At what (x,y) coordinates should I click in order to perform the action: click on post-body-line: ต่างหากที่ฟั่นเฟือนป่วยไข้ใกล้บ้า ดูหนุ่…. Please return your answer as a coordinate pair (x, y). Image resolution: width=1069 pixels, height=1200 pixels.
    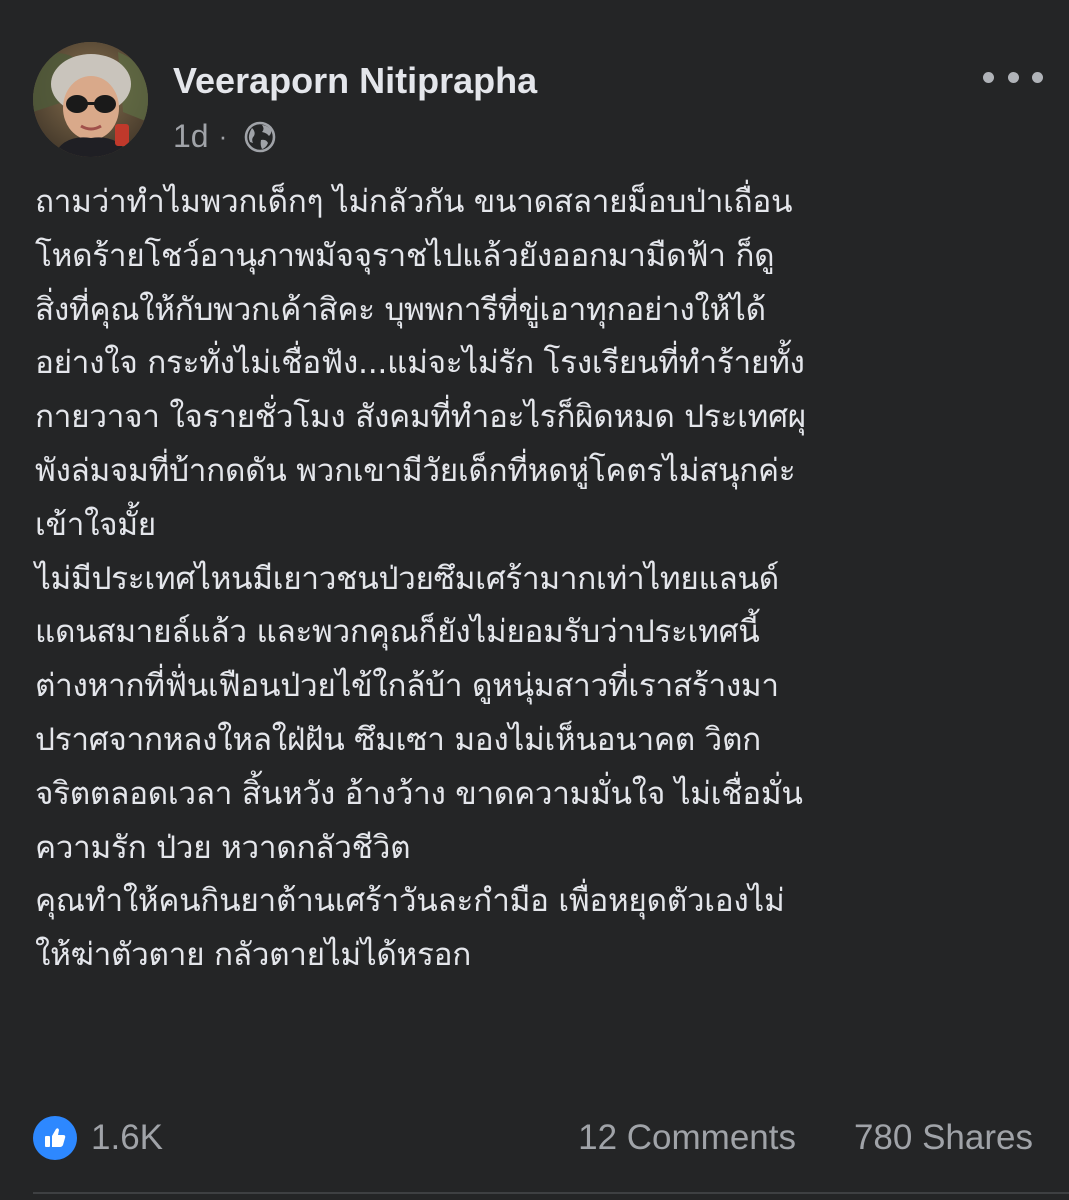
    Looking at the image, I should click on (407, 686).